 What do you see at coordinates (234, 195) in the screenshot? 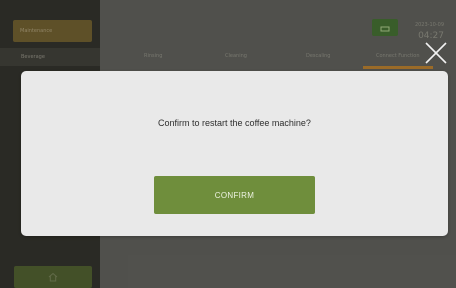
I see `confirm-button: CONFIRM` at bounding box center [234, 195].